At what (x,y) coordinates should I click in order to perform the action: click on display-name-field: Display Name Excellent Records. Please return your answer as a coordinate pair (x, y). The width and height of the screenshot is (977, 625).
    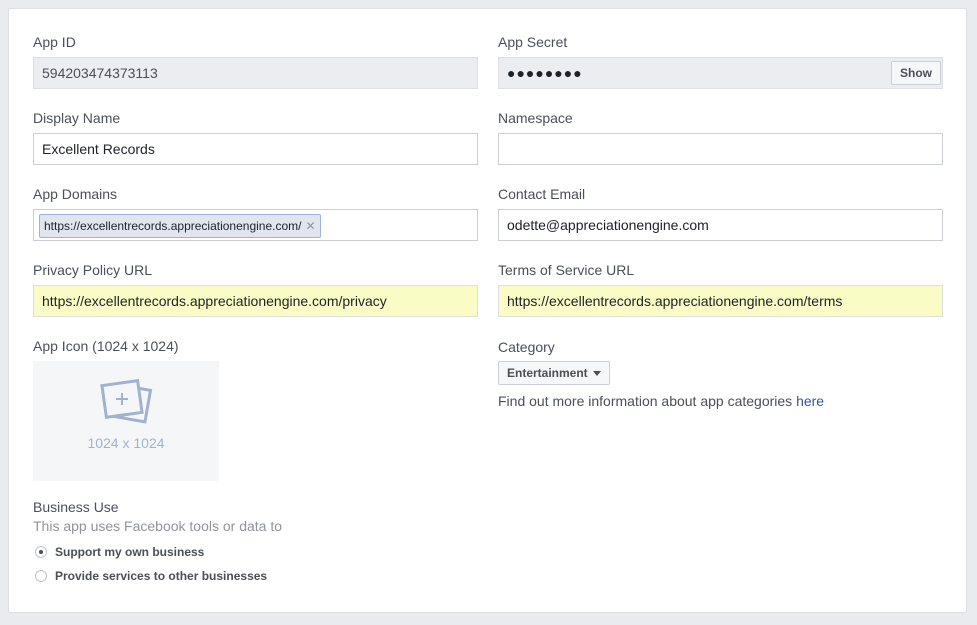
    Looking at the image, I should click on (255, 137).